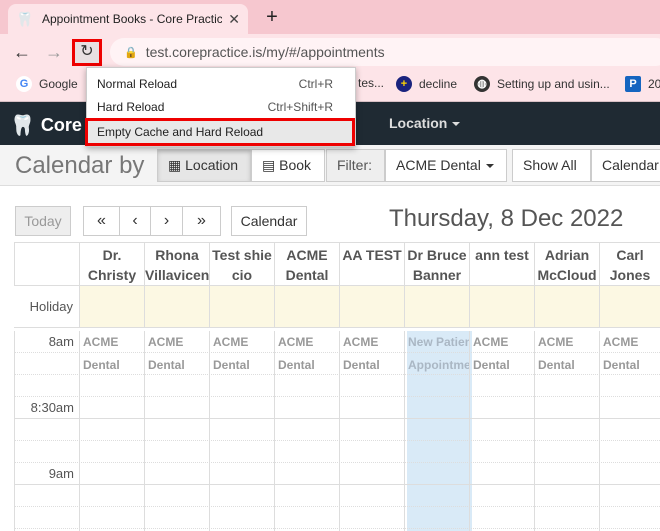 This screenshot has height=531, width=660. What do you see at coordinates (502, 264) in the screenshot?
I see `column-header: ann test` at bounding box center [502, 264].